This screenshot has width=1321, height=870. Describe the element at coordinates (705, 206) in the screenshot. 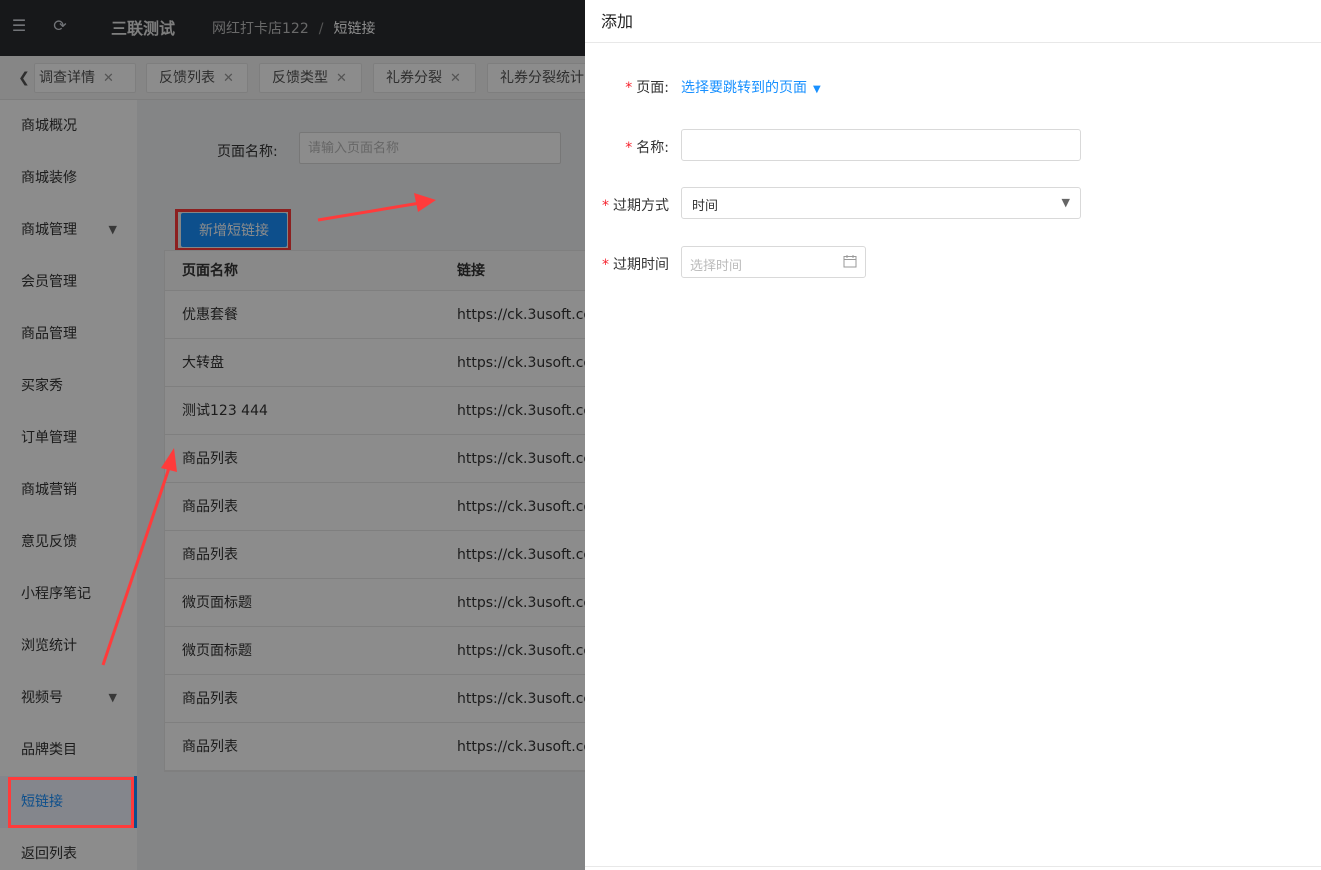

I see `select-value: 时间` at that location.